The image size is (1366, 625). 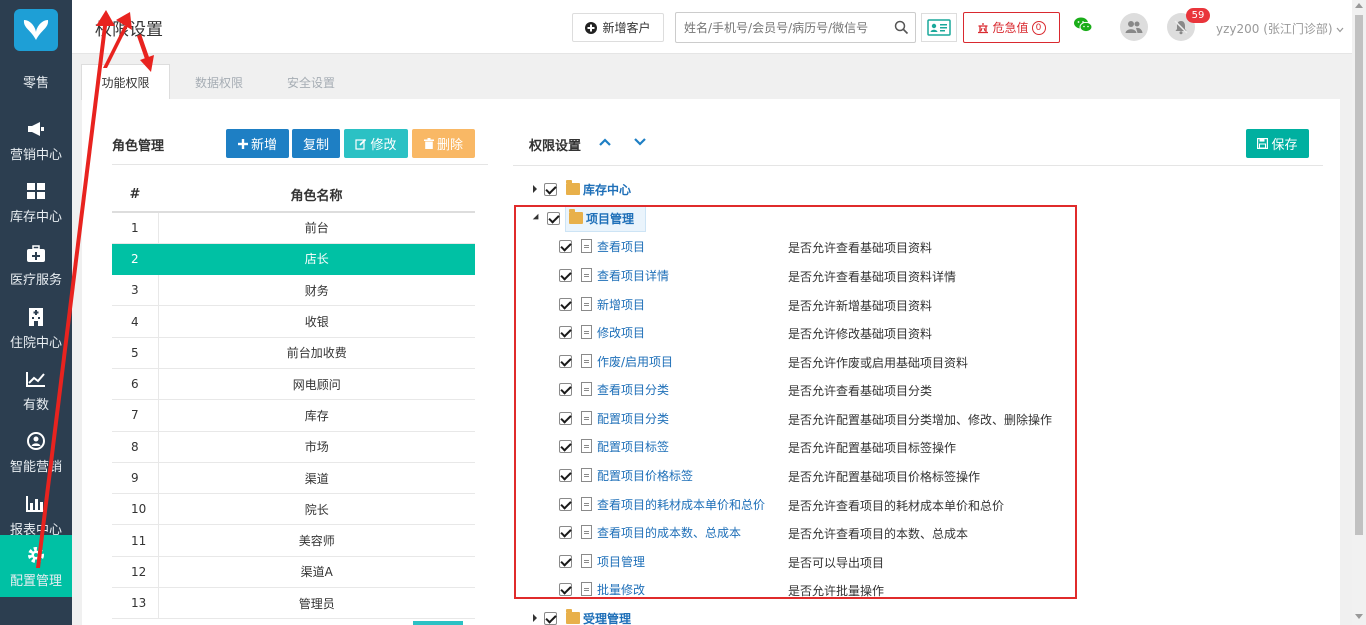 What do you see at coordinates (36, 140) in the screenshot?
I see `sidebar-item-marketing: 营销中心` at bounding box center [36, 140].